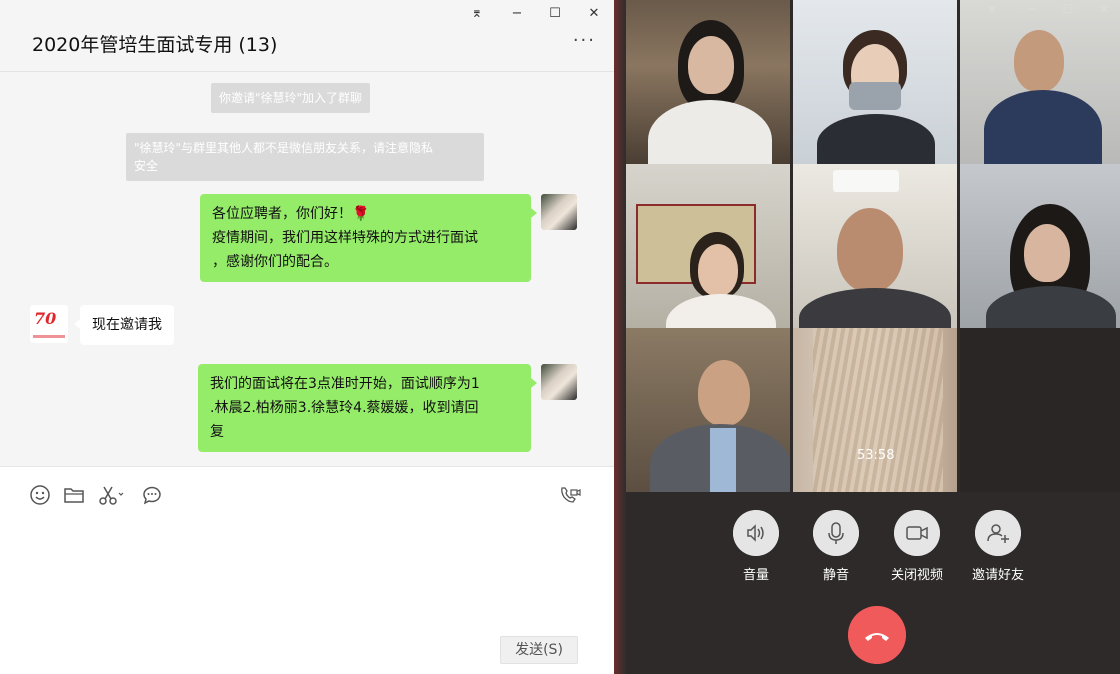 This screenshot has height=674, width=1120. Describe the element at coordinates (584, 40) in the screenshot. I see `more-options-icon: ···` at that location.